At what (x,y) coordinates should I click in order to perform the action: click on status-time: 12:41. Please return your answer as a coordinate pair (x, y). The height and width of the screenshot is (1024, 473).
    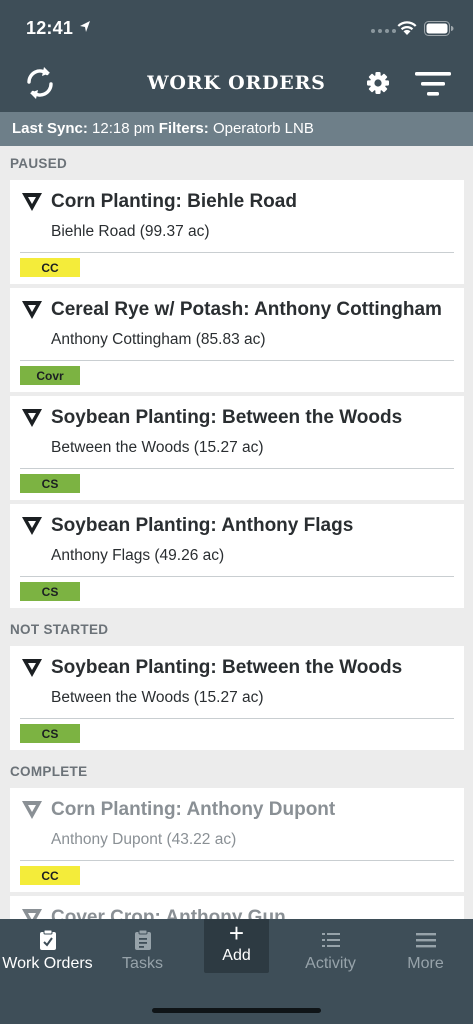
    Looking at the image, I should click on (50, 28).